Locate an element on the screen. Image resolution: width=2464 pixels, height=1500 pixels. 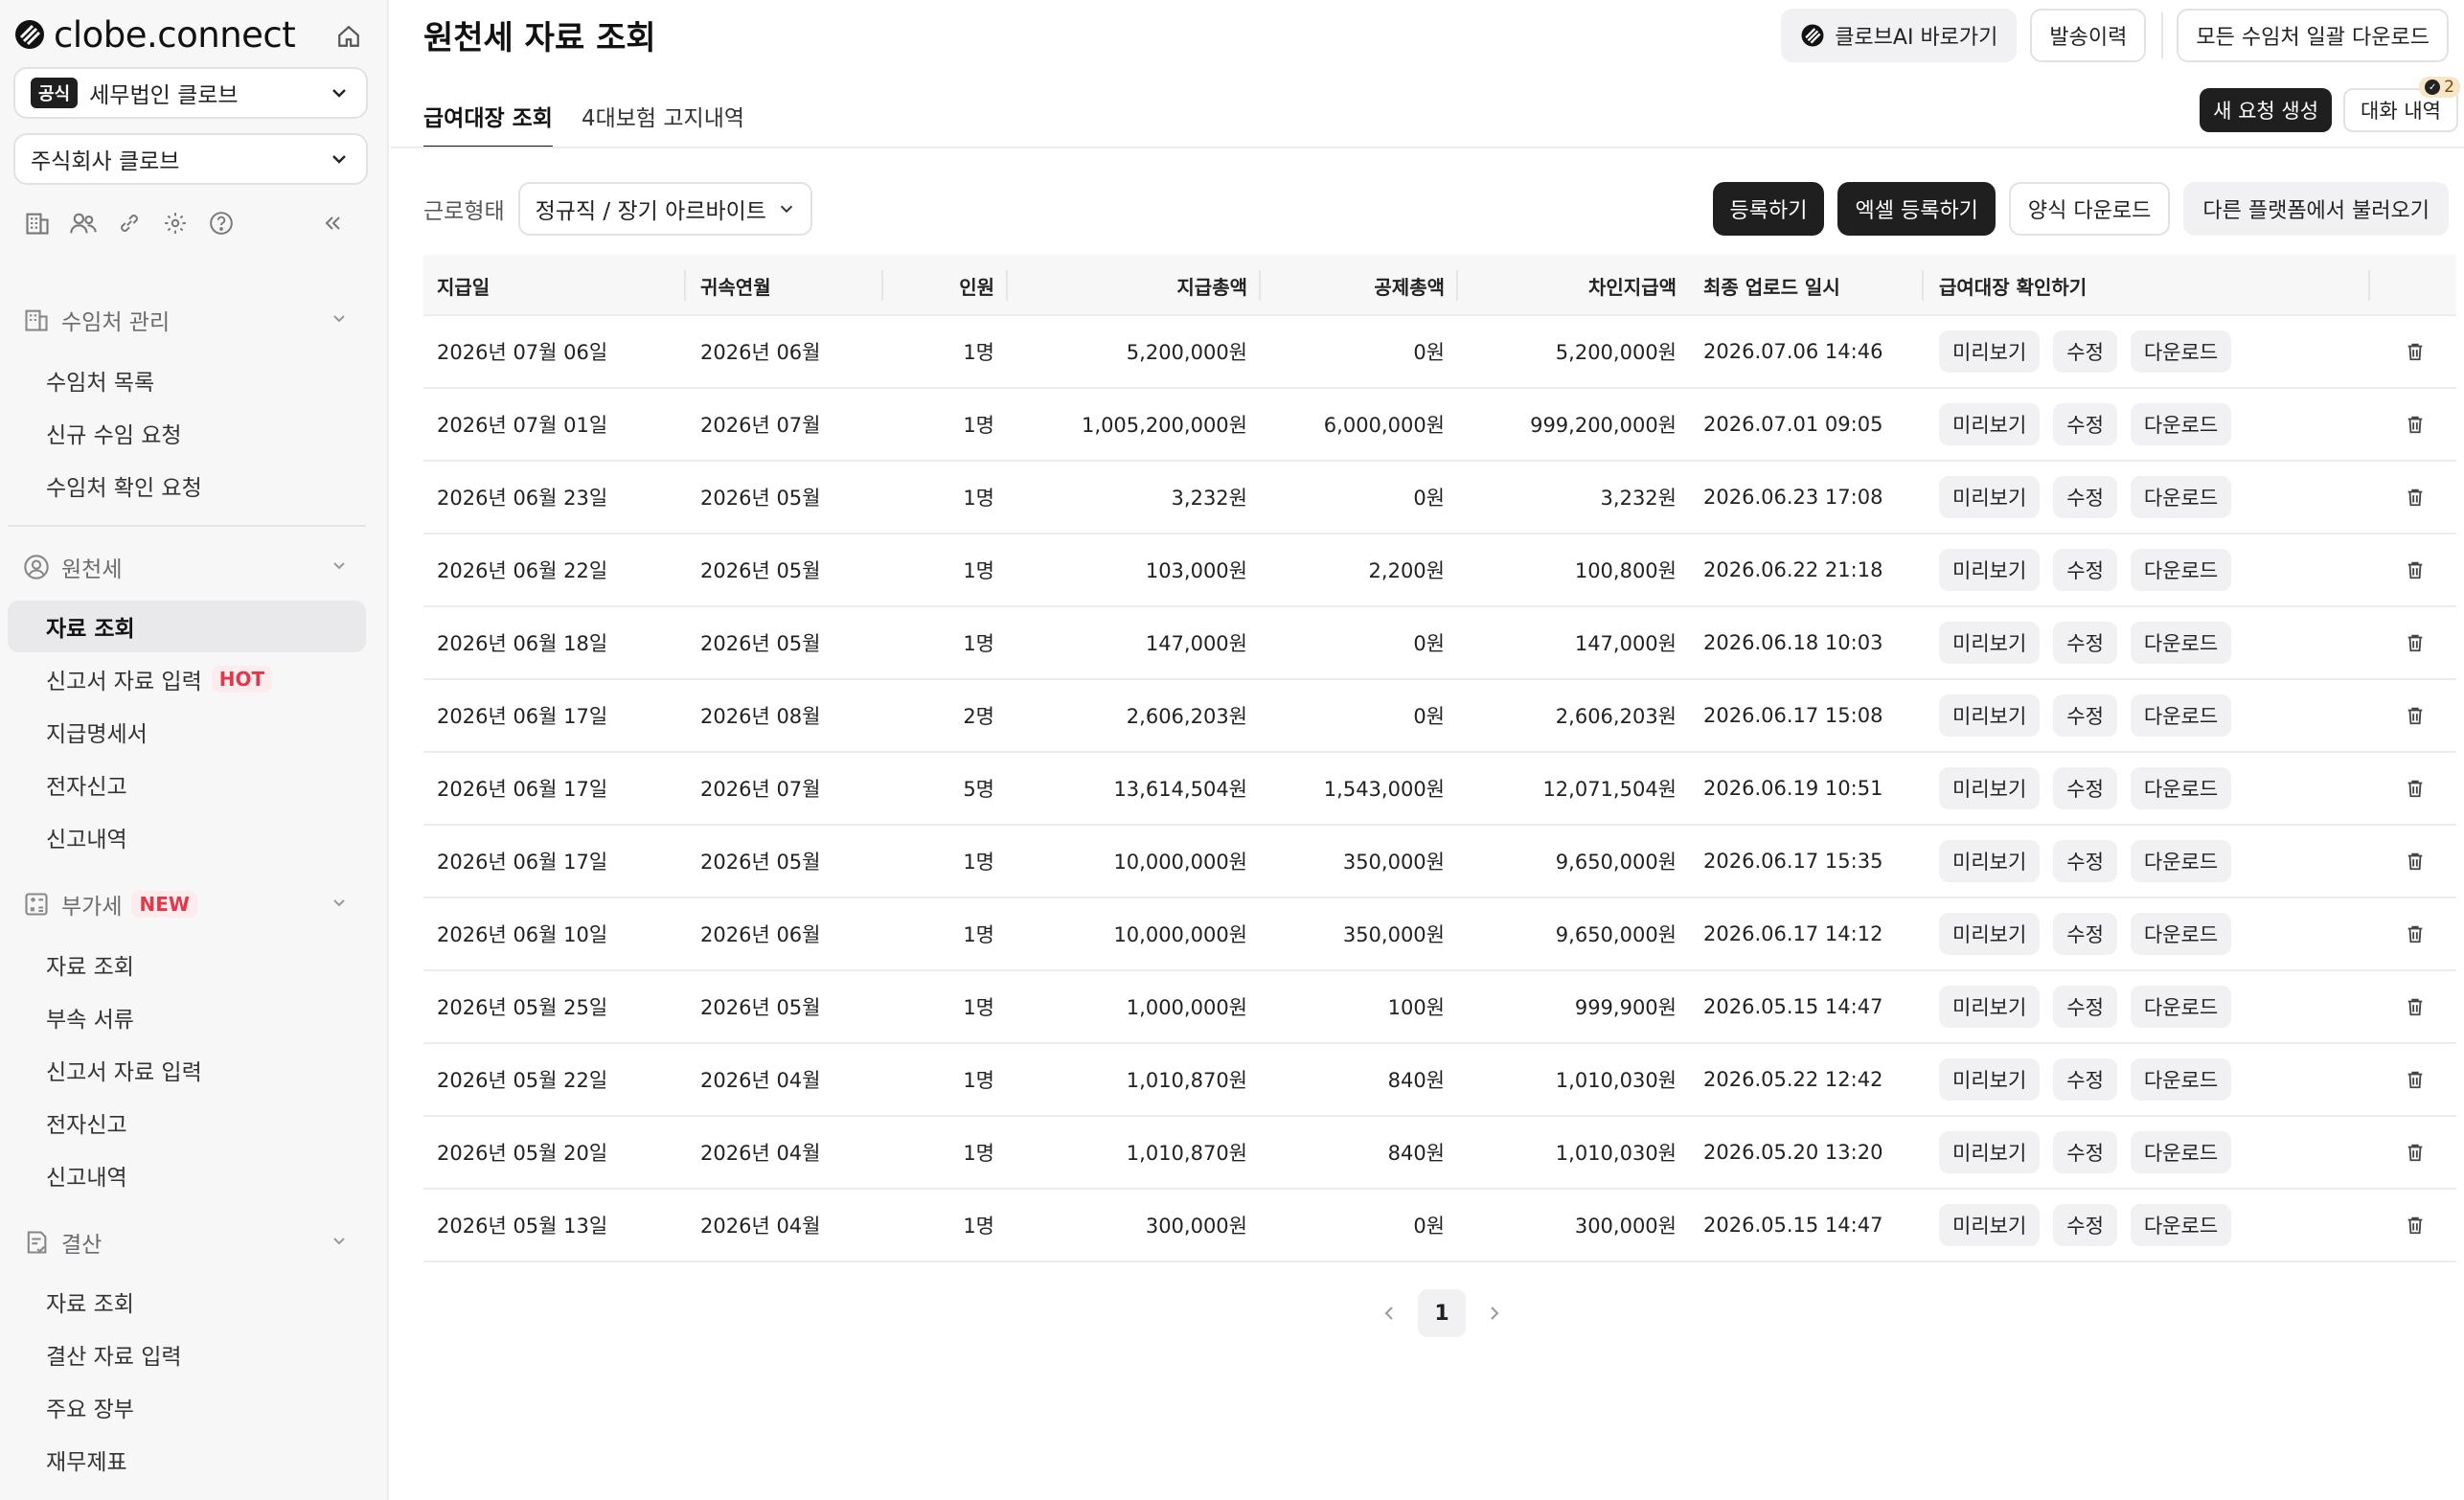
chat-history-button: 대화 내역 ✓ 2 is located at coordinates (2401, 104).